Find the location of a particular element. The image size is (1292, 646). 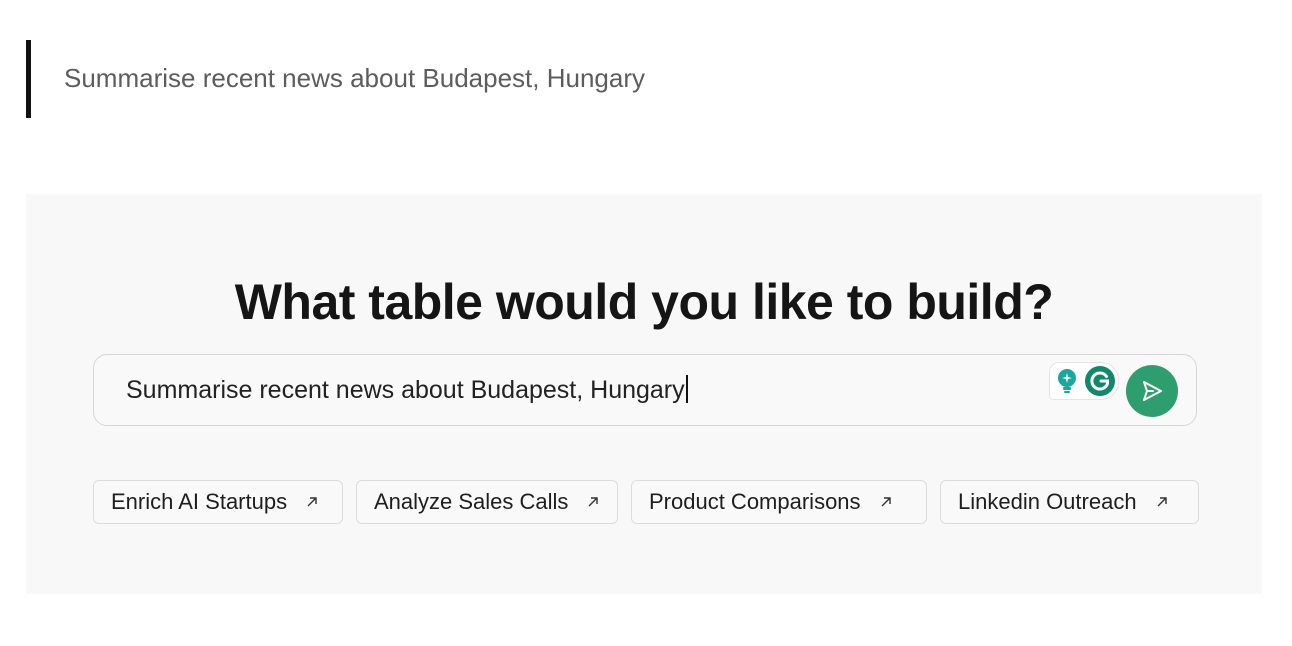

chip-label: Enrich AI Startups is located at coordinates (199, 501).